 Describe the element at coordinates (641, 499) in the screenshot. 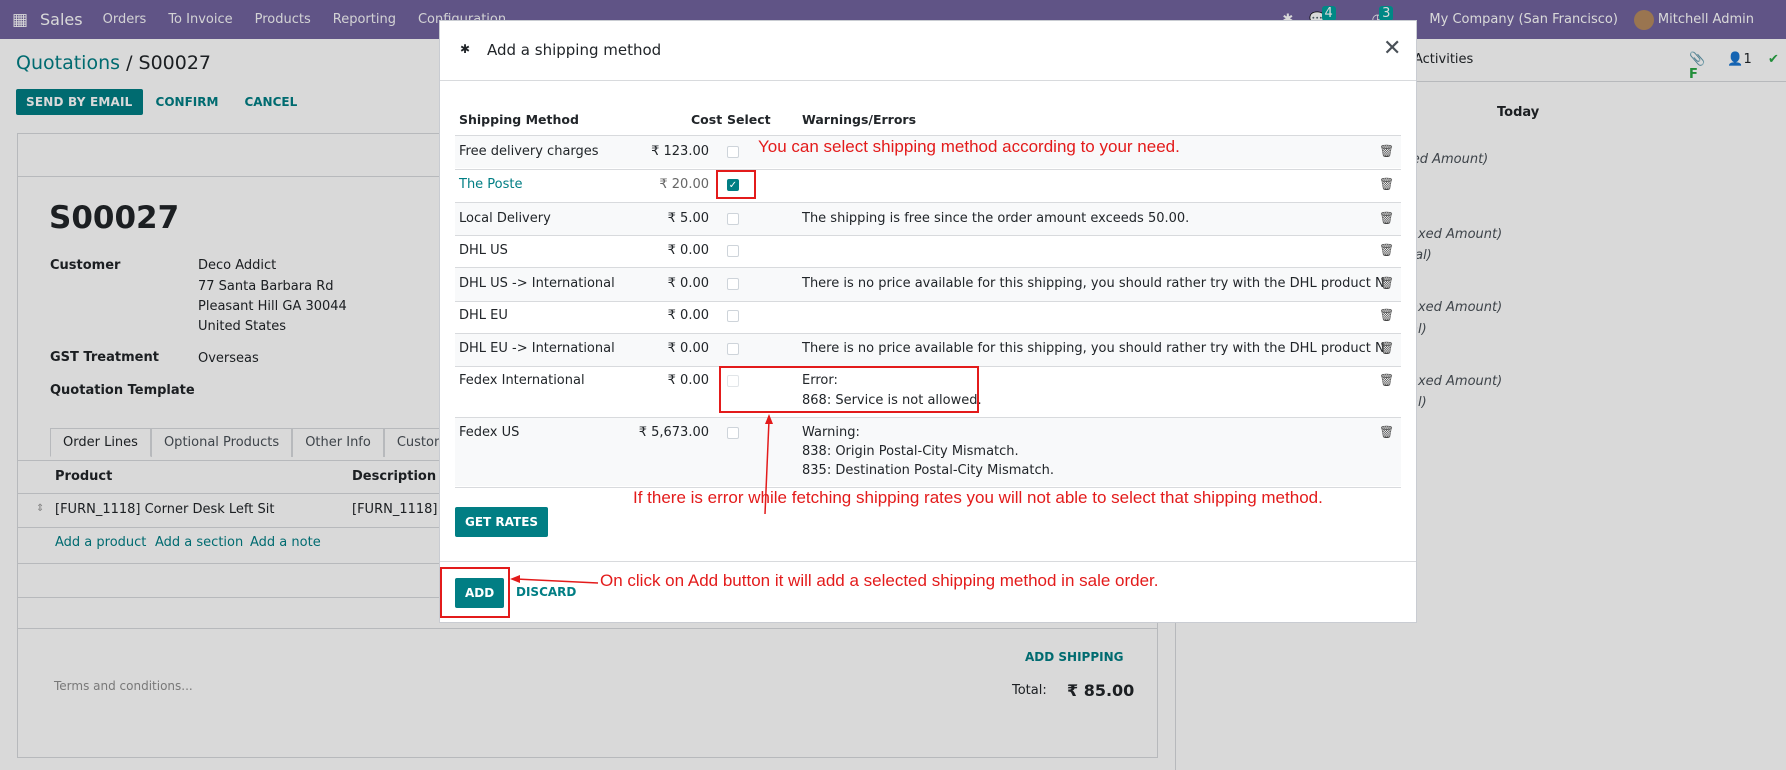

I see `annotation-arrows` at that location.